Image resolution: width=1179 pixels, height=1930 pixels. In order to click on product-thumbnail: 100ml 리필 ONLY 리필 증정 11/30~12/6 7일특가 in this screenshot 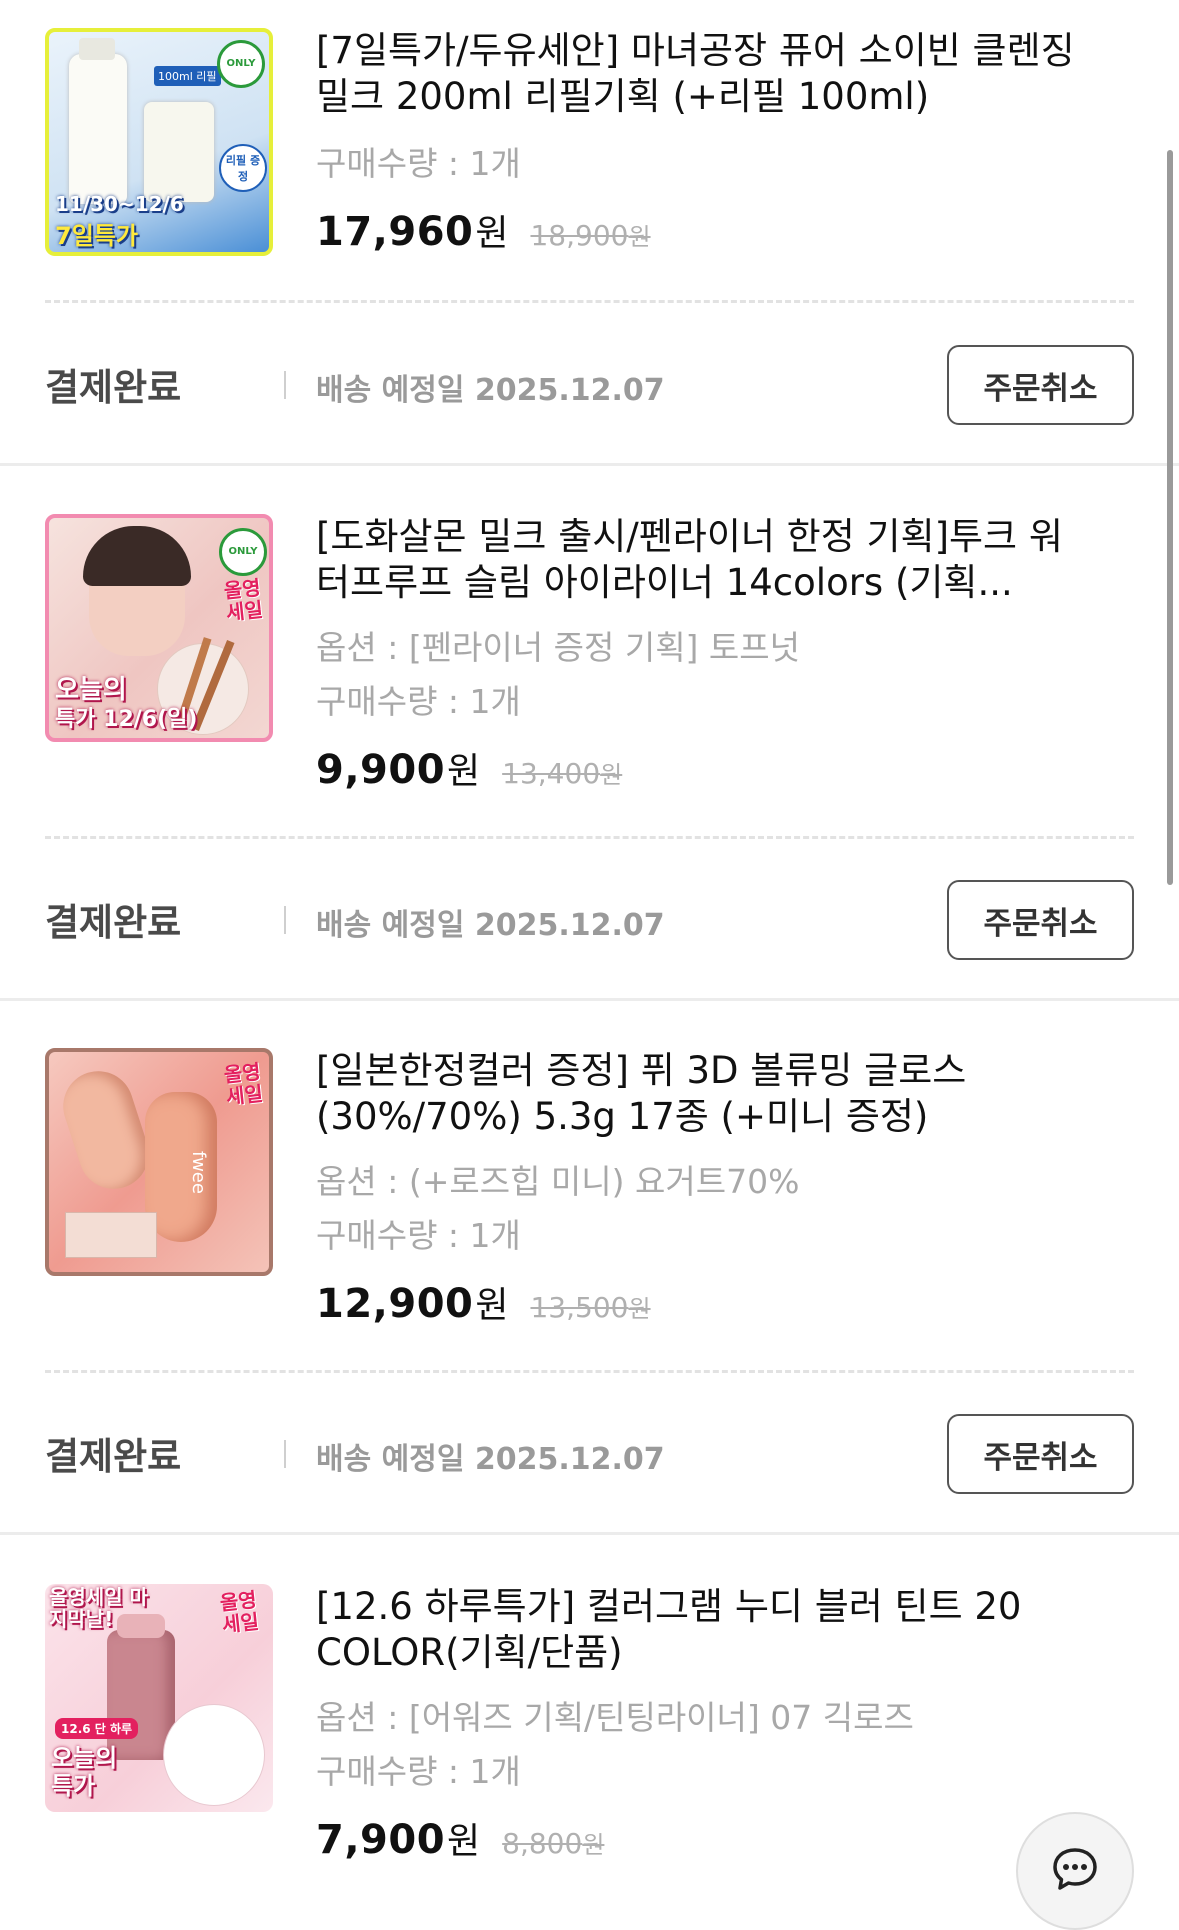, I will do `click(159, 142)`.